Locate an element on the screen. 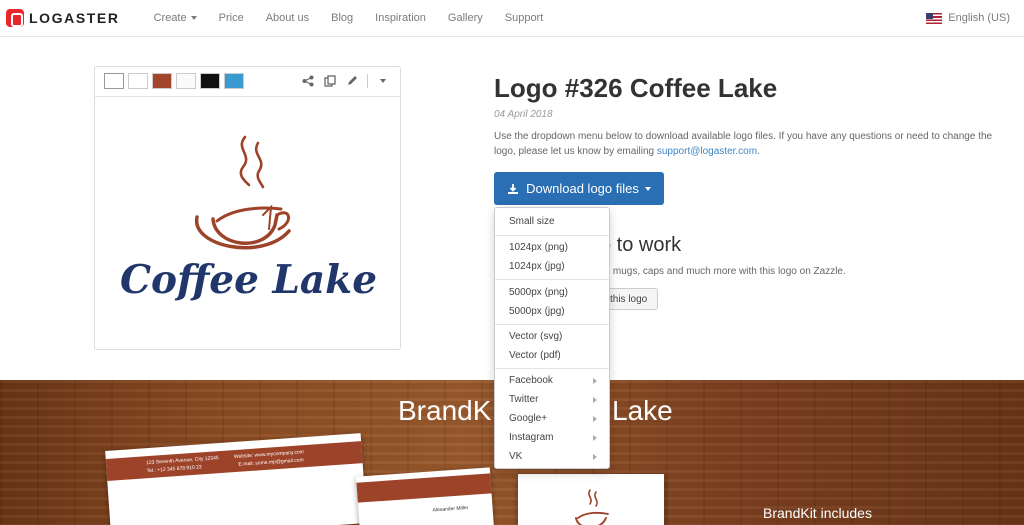 The height and width of the screenshot is (525, 1024). card-toolbar is located at coordinates (341, 81).